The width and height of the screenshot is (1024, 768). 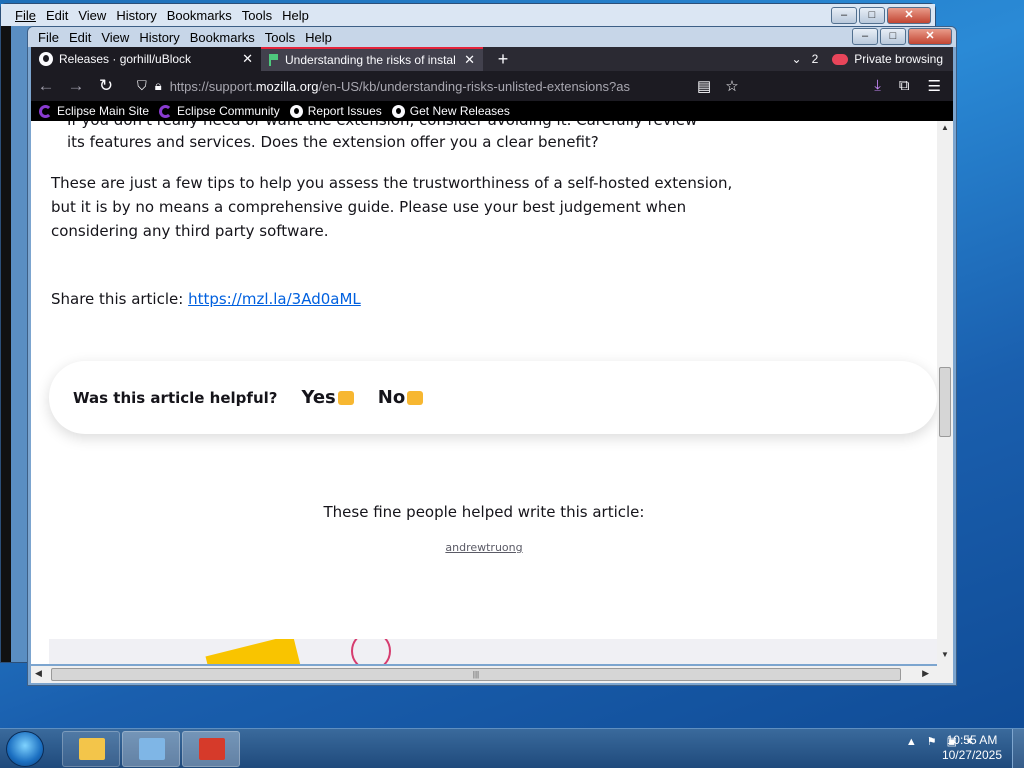 I want to click on bookmark-label: Eclipse Main Site, so click(x=103, y=111).